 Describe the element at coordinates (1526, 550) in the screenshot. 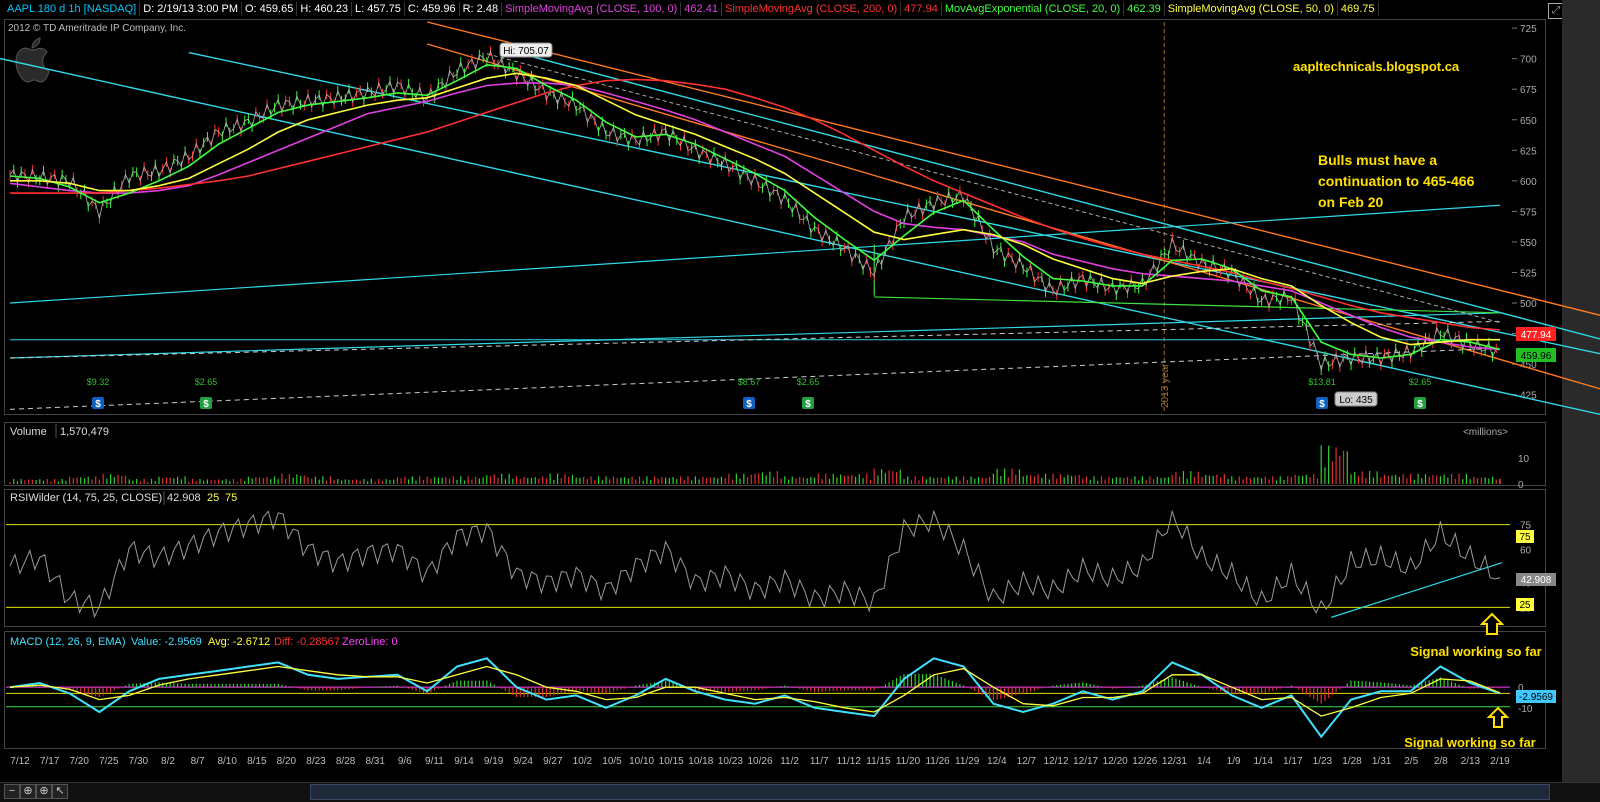

I see `rsi-tick-label: 60` at that location.